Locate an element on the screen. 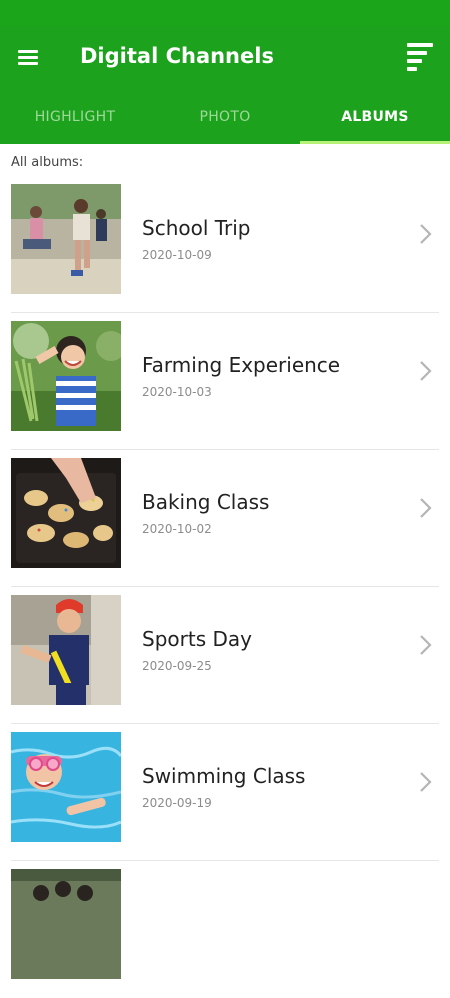 Image resolution: width=450 pixels, height=998 pixels. album-date: 2020-10-02 is located at coordinates (177, 529).